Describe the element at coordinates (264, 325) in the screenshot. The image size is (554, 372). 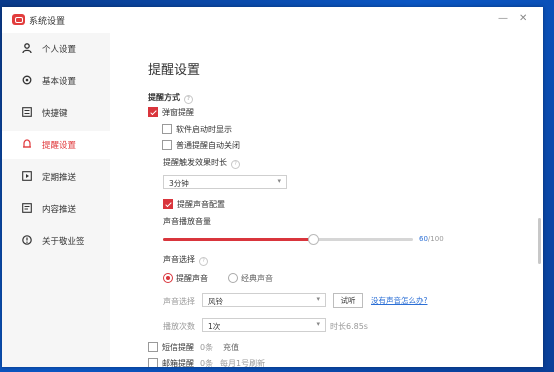
I see `play-count-select: 1次 ▾` at that location.